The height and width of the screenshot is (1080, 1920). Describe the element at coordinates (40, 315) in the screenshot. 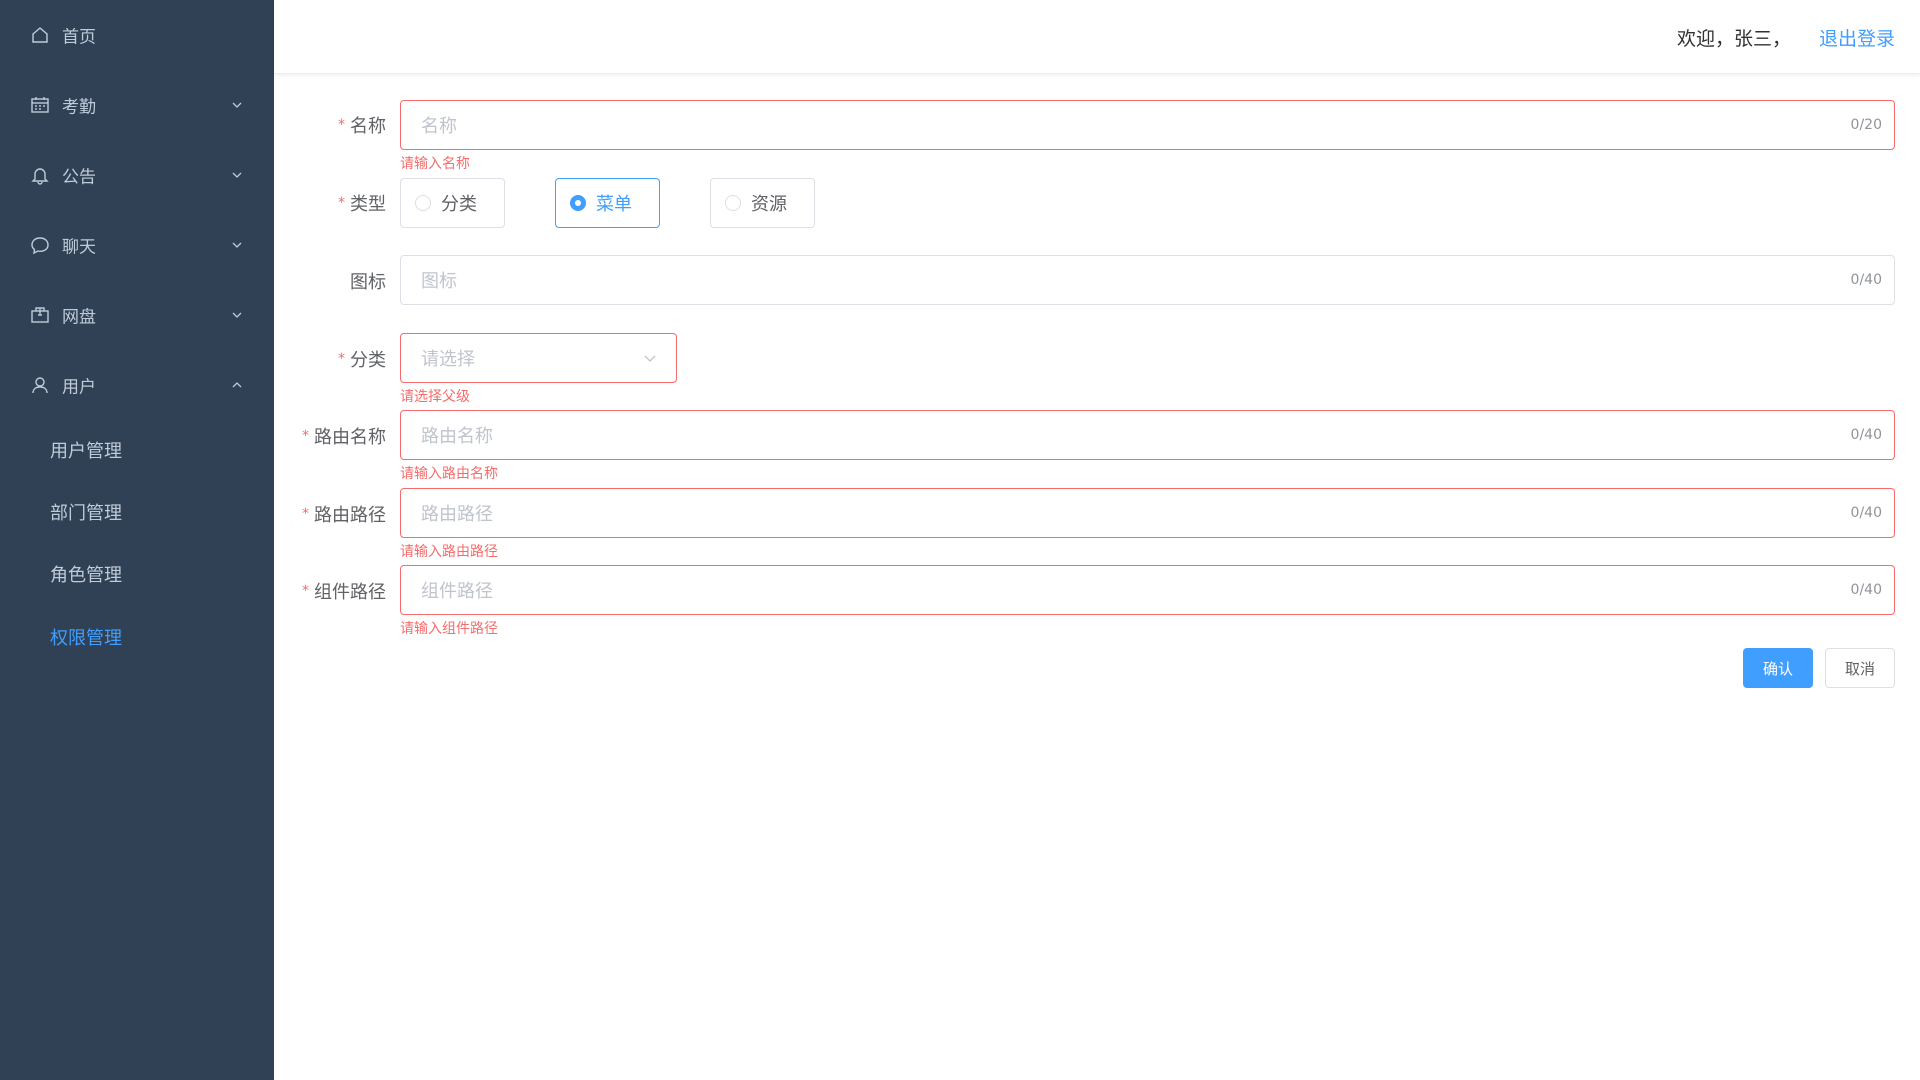

I see `box-icon` at that location.